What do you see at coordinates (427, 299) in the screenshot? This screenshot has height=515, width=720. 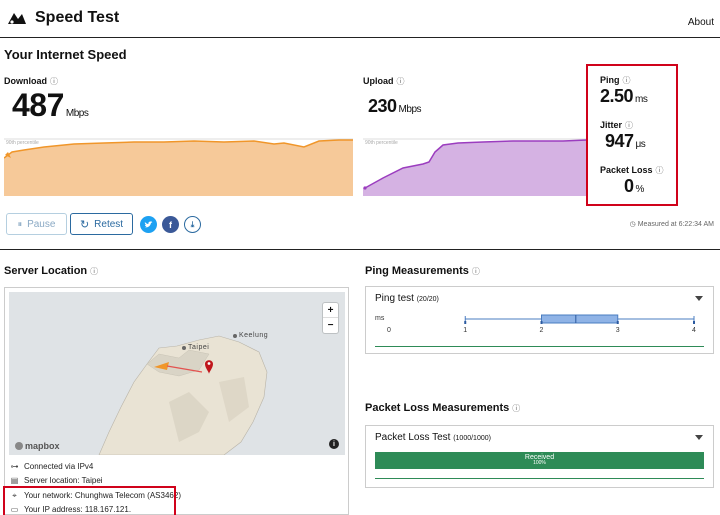 I see `ping-test-count: (20/20)` at bounding box center [427, 299].